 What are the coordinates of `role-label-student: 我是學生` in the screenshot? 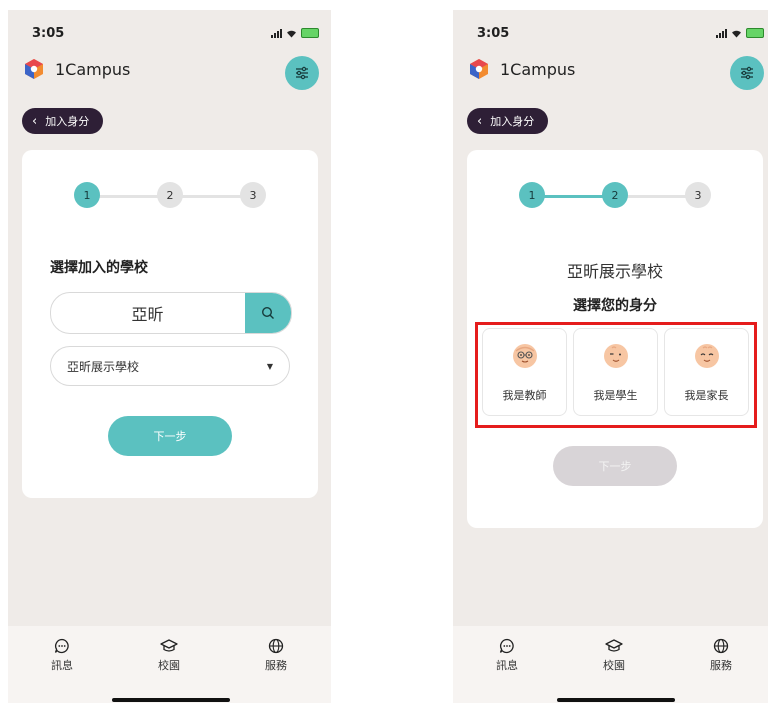 It's located at (615, 395).